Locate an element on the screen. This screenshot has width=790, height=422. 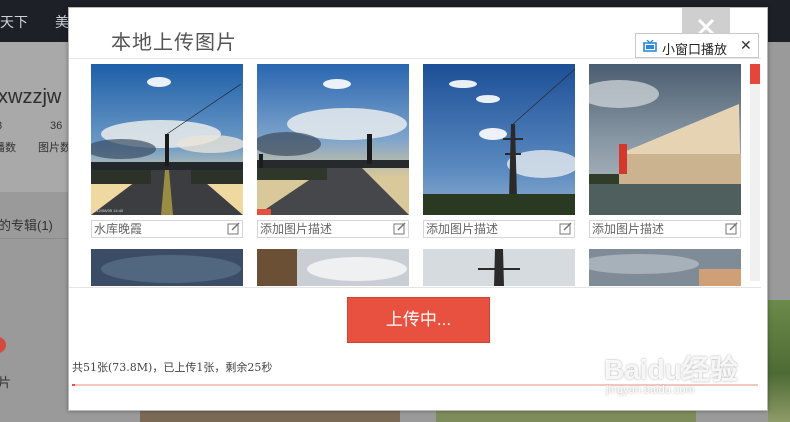
close-mini-window-icon: ✕ is located at coordinates (746, 45).